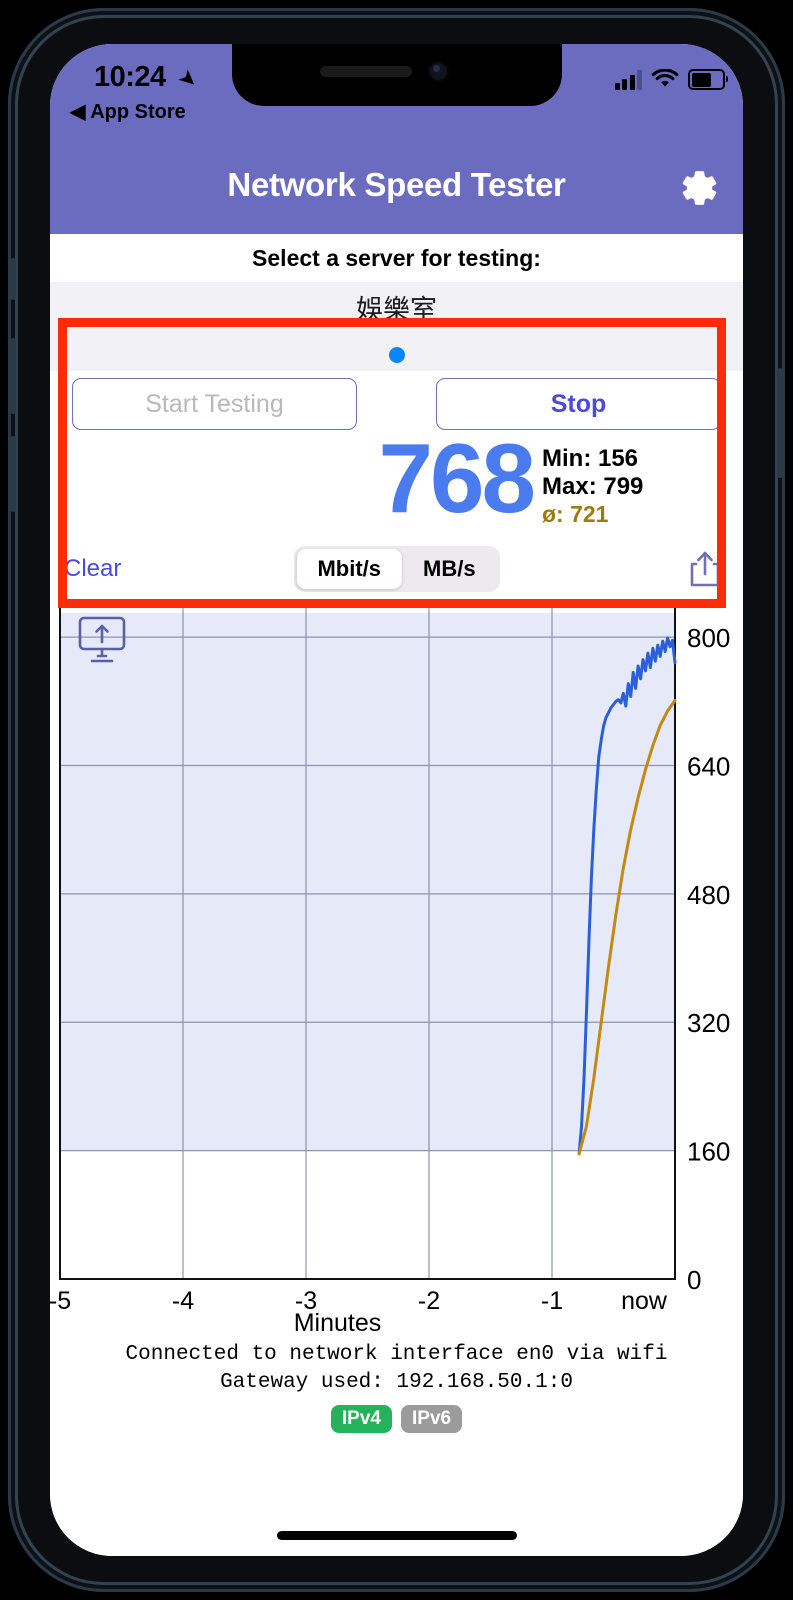 The height and width of the screenshot is (1600, 793). What do you see at coordinates (432, 1419) in the screenshot?
I see `status-badge-ipv6: IPv6` at bounding box center [432, 1419].